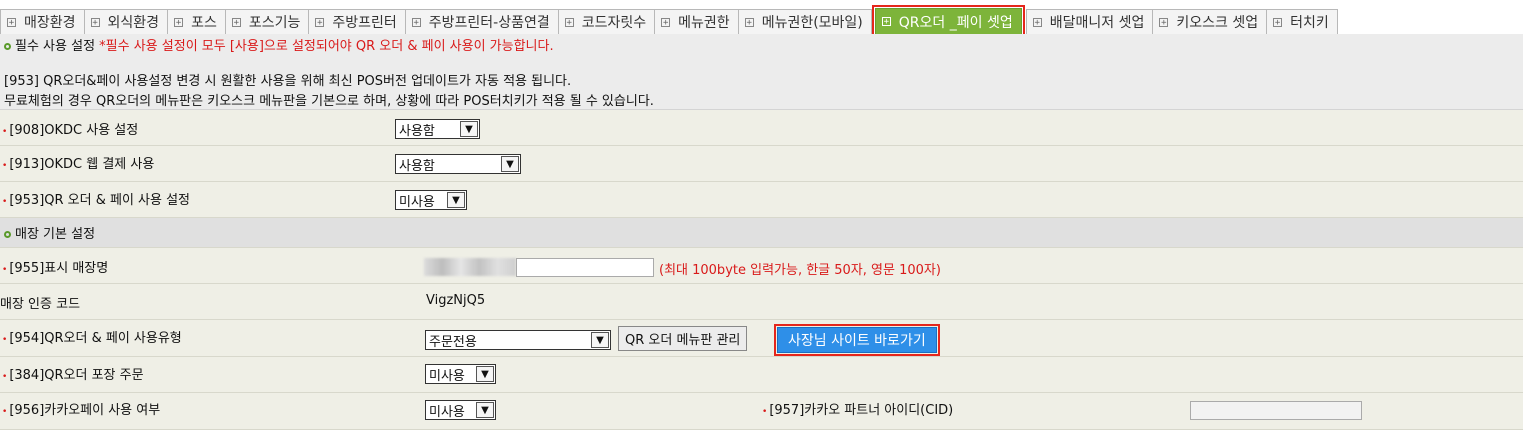  What do you see at coordinates (1309, 23) in the screenshot?
I see `tab-label: 터치키` at bounding box center [1309, 23].